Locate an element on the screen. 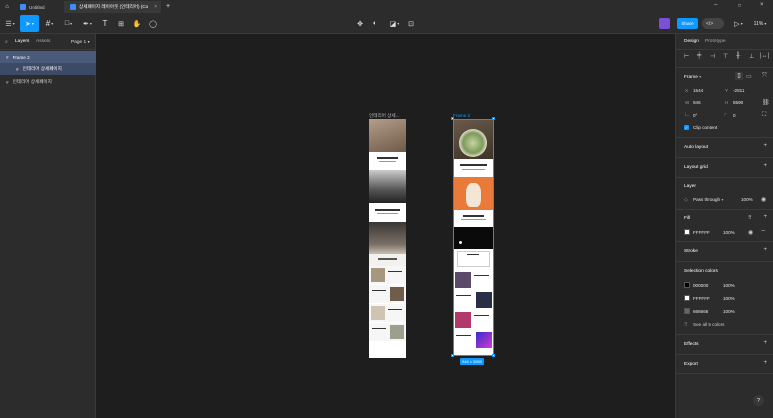  boolean-icon: ◪ ▾ is located at coordinates (394, 23).